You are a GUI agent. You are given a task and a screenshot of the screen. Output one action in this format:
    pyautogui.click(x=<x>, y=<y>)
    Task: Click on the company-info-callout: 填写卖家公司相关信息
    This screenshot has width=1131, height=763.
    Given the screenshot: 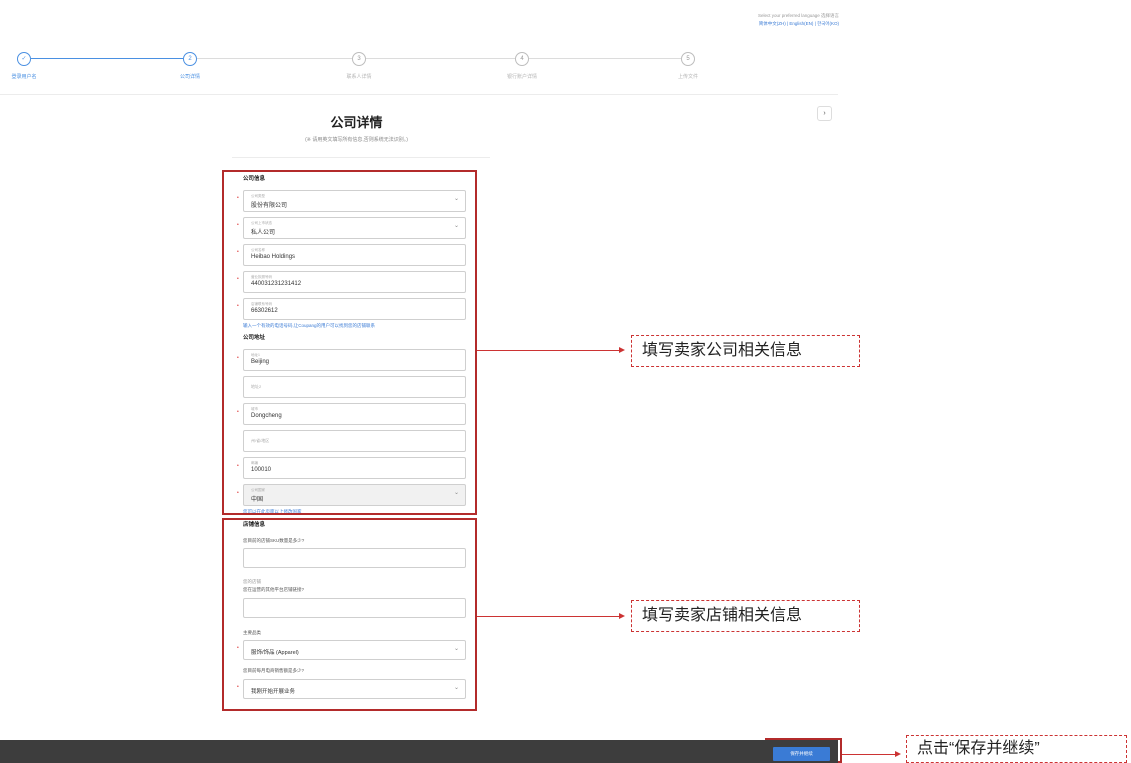 What is the action you would take?
    pyautogui.click(x=745, y=351)
    